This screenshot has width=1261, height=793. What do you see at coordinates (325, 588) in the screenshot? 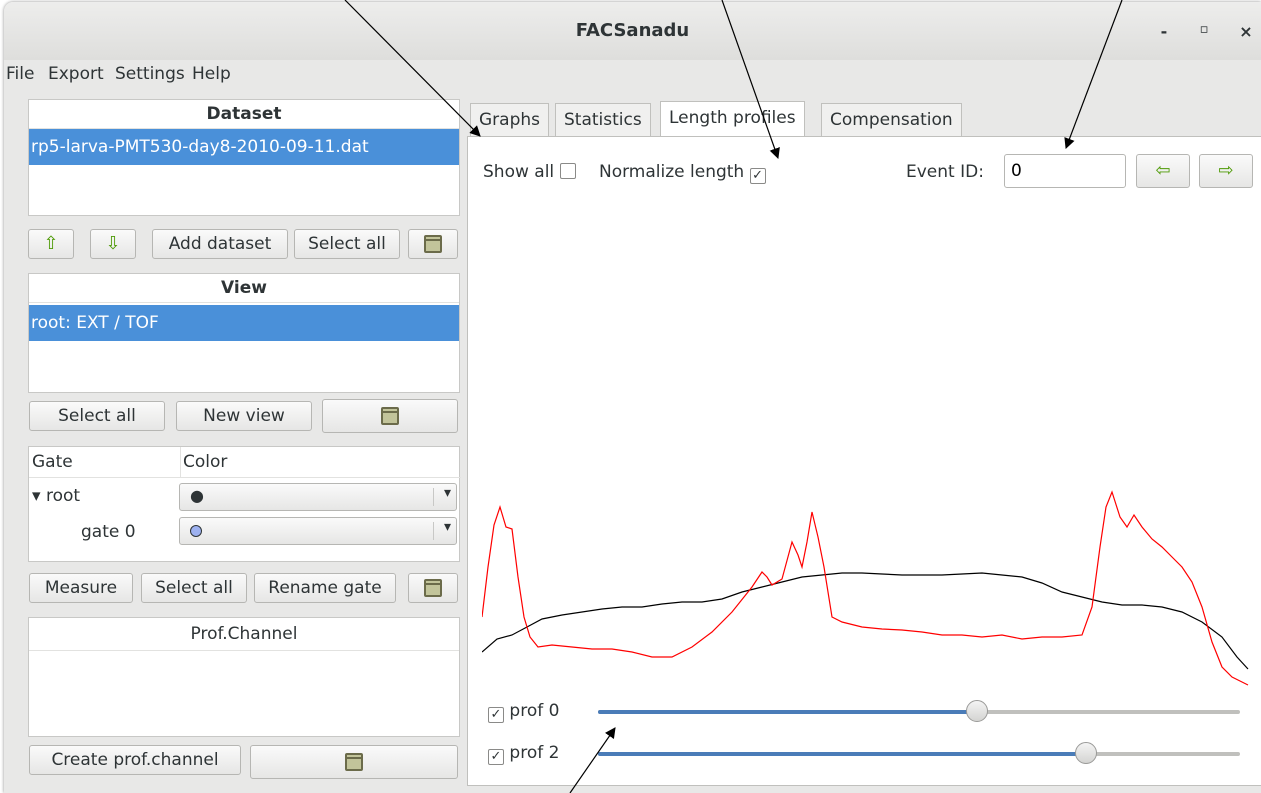
I see `rename-gate-button: Rename gate` at bounding box center [325, 588].